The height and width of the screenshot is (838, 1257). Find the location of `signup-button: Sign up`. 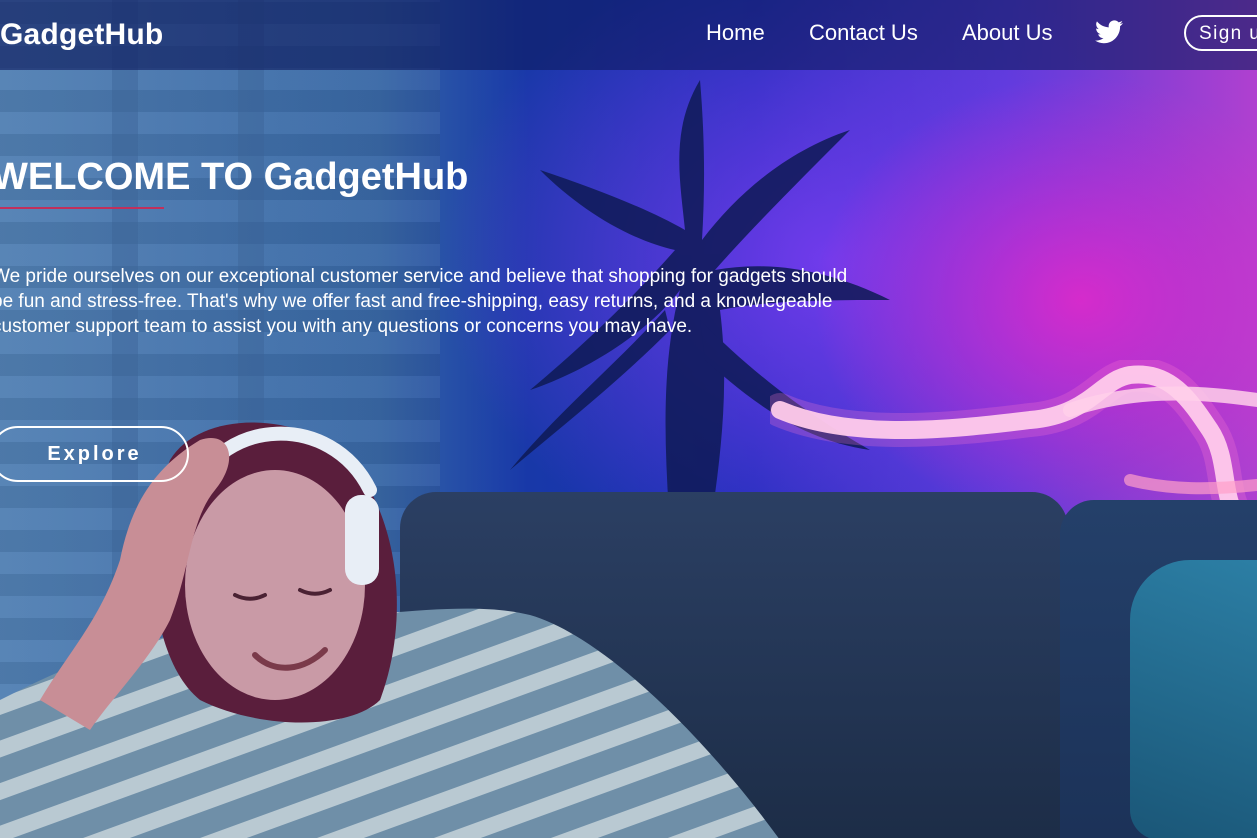

signup-button: Sign up is located at coordinates (1220, 33).